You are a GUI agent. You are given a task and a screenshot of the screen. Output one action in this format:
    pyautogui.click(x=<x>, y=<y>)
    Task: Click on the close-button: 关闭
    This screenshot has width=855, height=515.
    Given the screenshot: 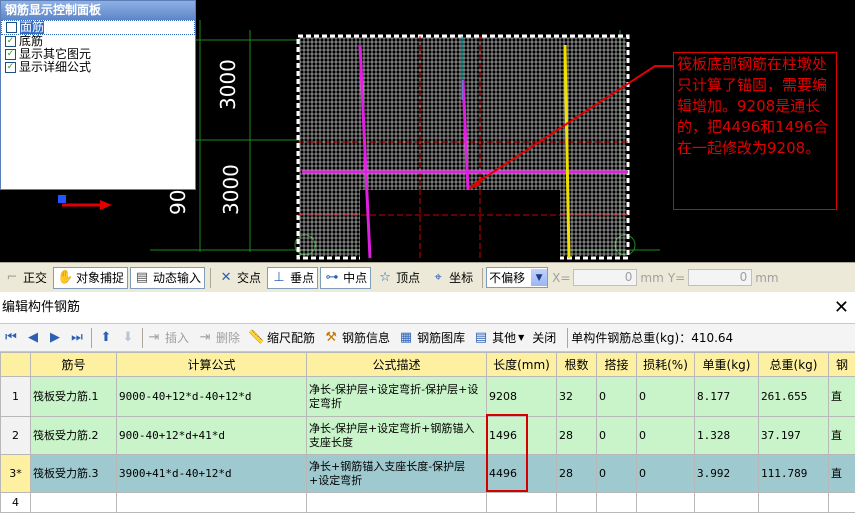 What is the action you would take?
    pyautogui.click(x=544, y=337)
    